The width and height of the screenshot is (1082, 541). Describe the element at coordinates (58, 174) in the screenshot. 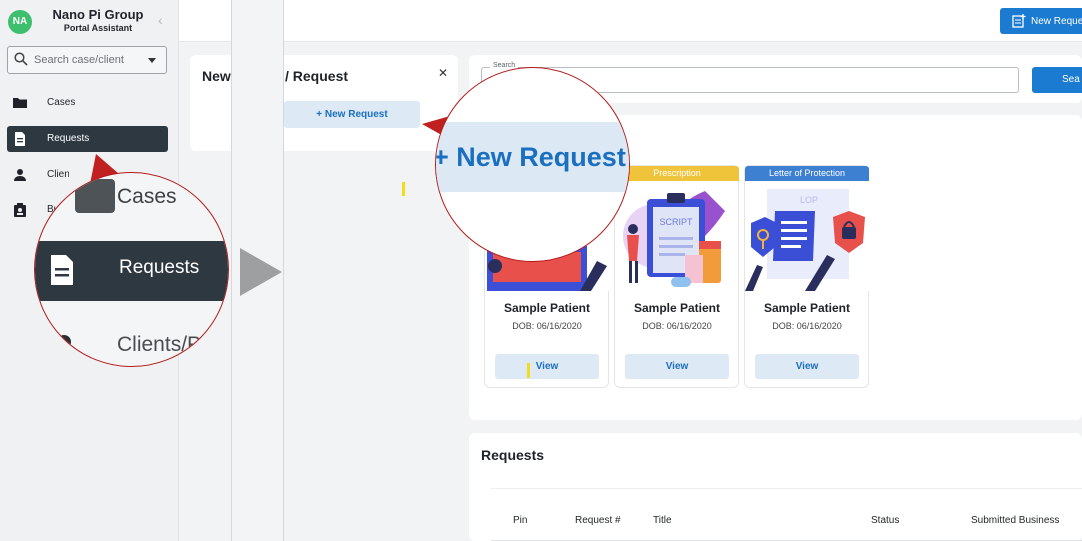

I see `sidebar-item-label: Clients/Pat` at that location.